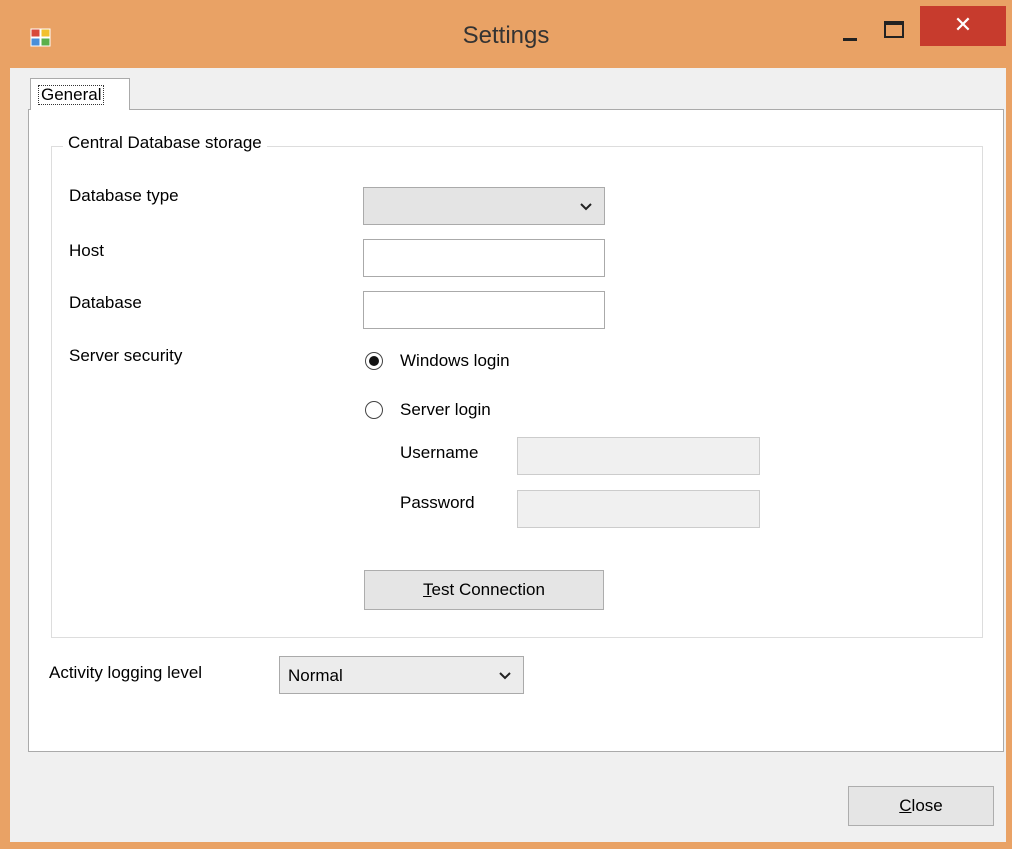  What do you see at coordinates (71, 95) in the screenshot?
I see `tab-general-label: General` at bounding box center [71, 95].